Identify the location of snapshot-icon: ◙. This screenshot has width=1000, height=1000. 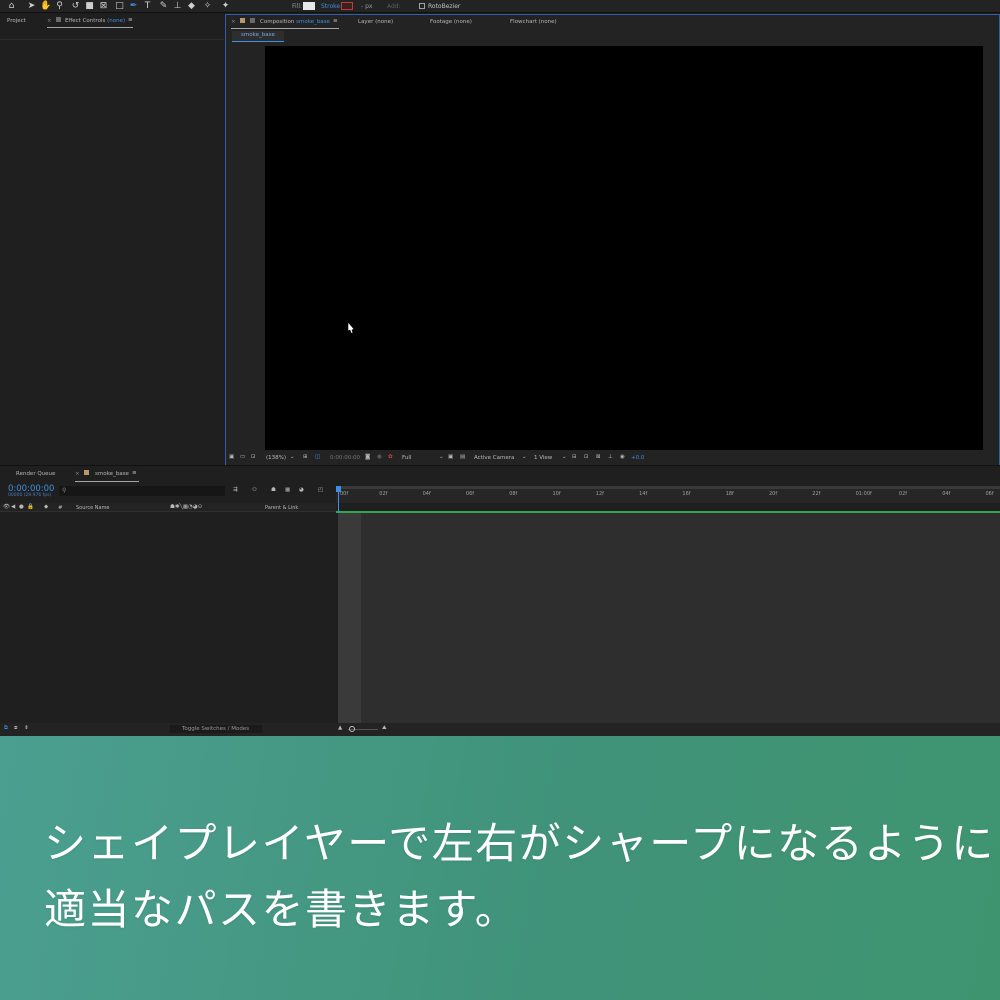
(367, 457).